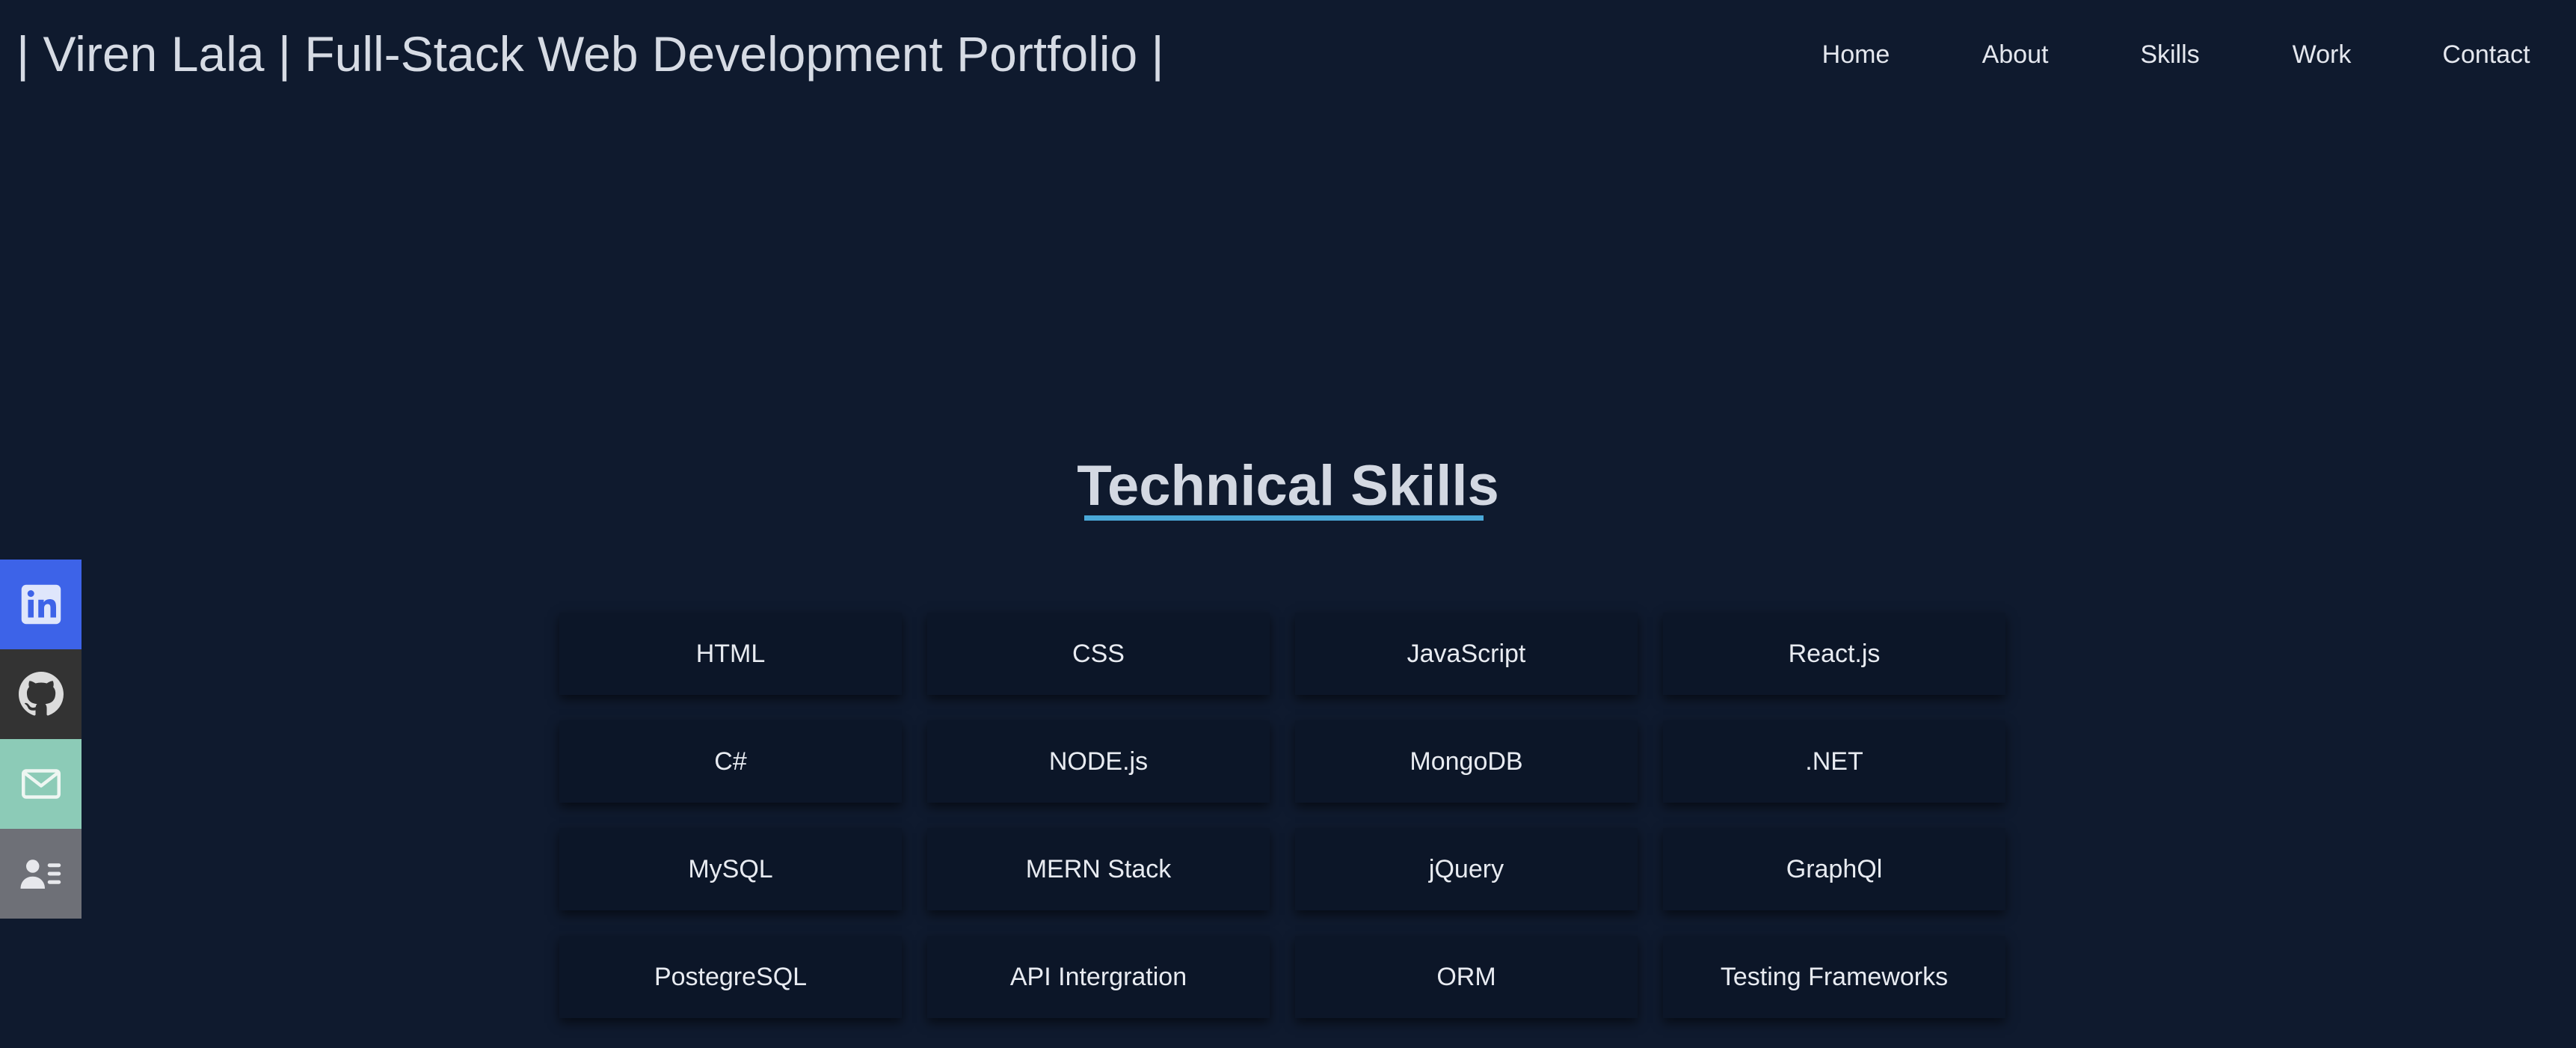 The image size is (2576, 1048). I want to click on nav-link-about: About, so click(2015, 54).